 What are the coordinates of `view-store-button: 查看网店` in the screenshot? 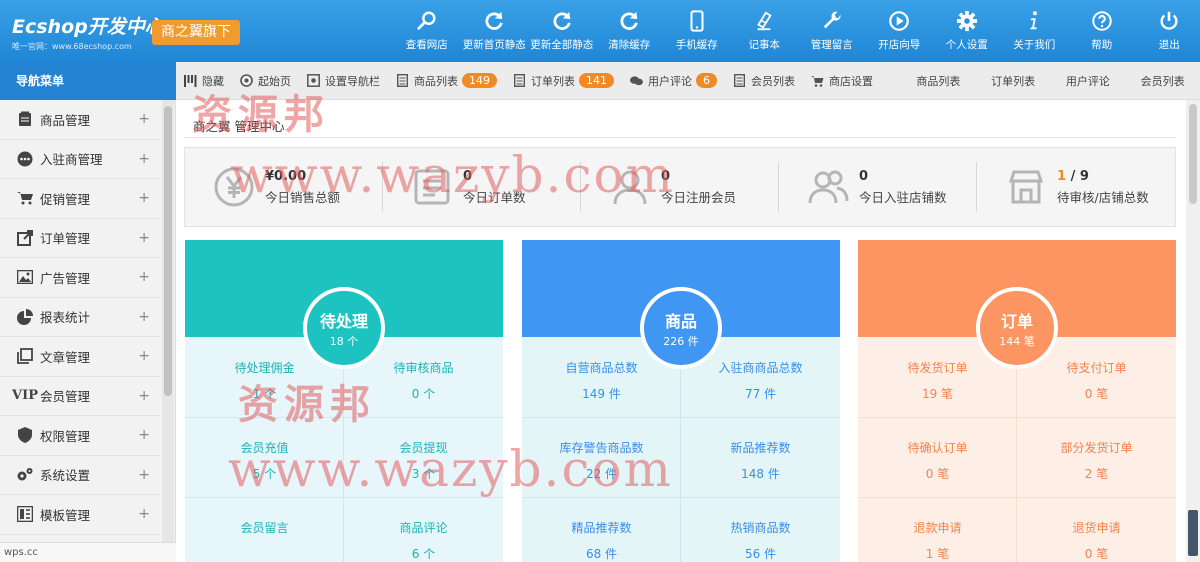 It's located at (427, 31).